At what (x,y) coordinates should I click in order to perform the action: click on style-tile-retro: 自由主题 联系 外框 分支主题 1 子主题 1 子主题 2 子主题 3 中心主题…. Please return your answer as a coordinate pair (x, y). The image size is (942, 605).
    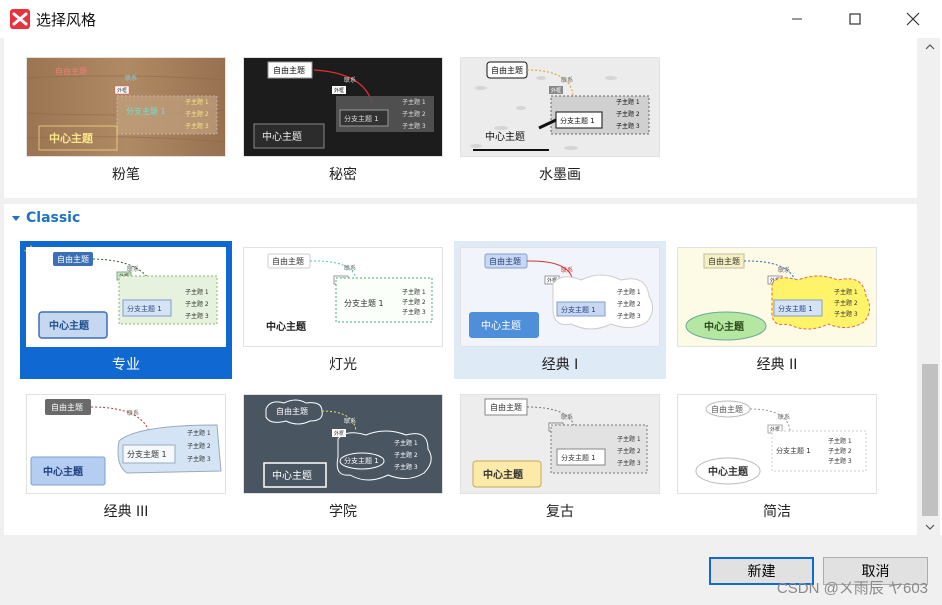
    Looking at the image, I should click on (560, 457).